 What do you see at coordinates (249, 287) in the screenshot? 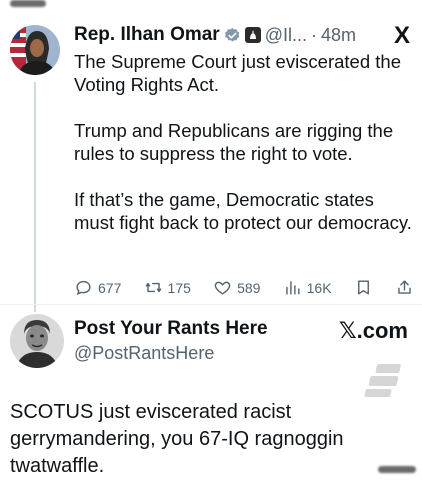
I see `like-count: 589` at bounding box center [249, 287].